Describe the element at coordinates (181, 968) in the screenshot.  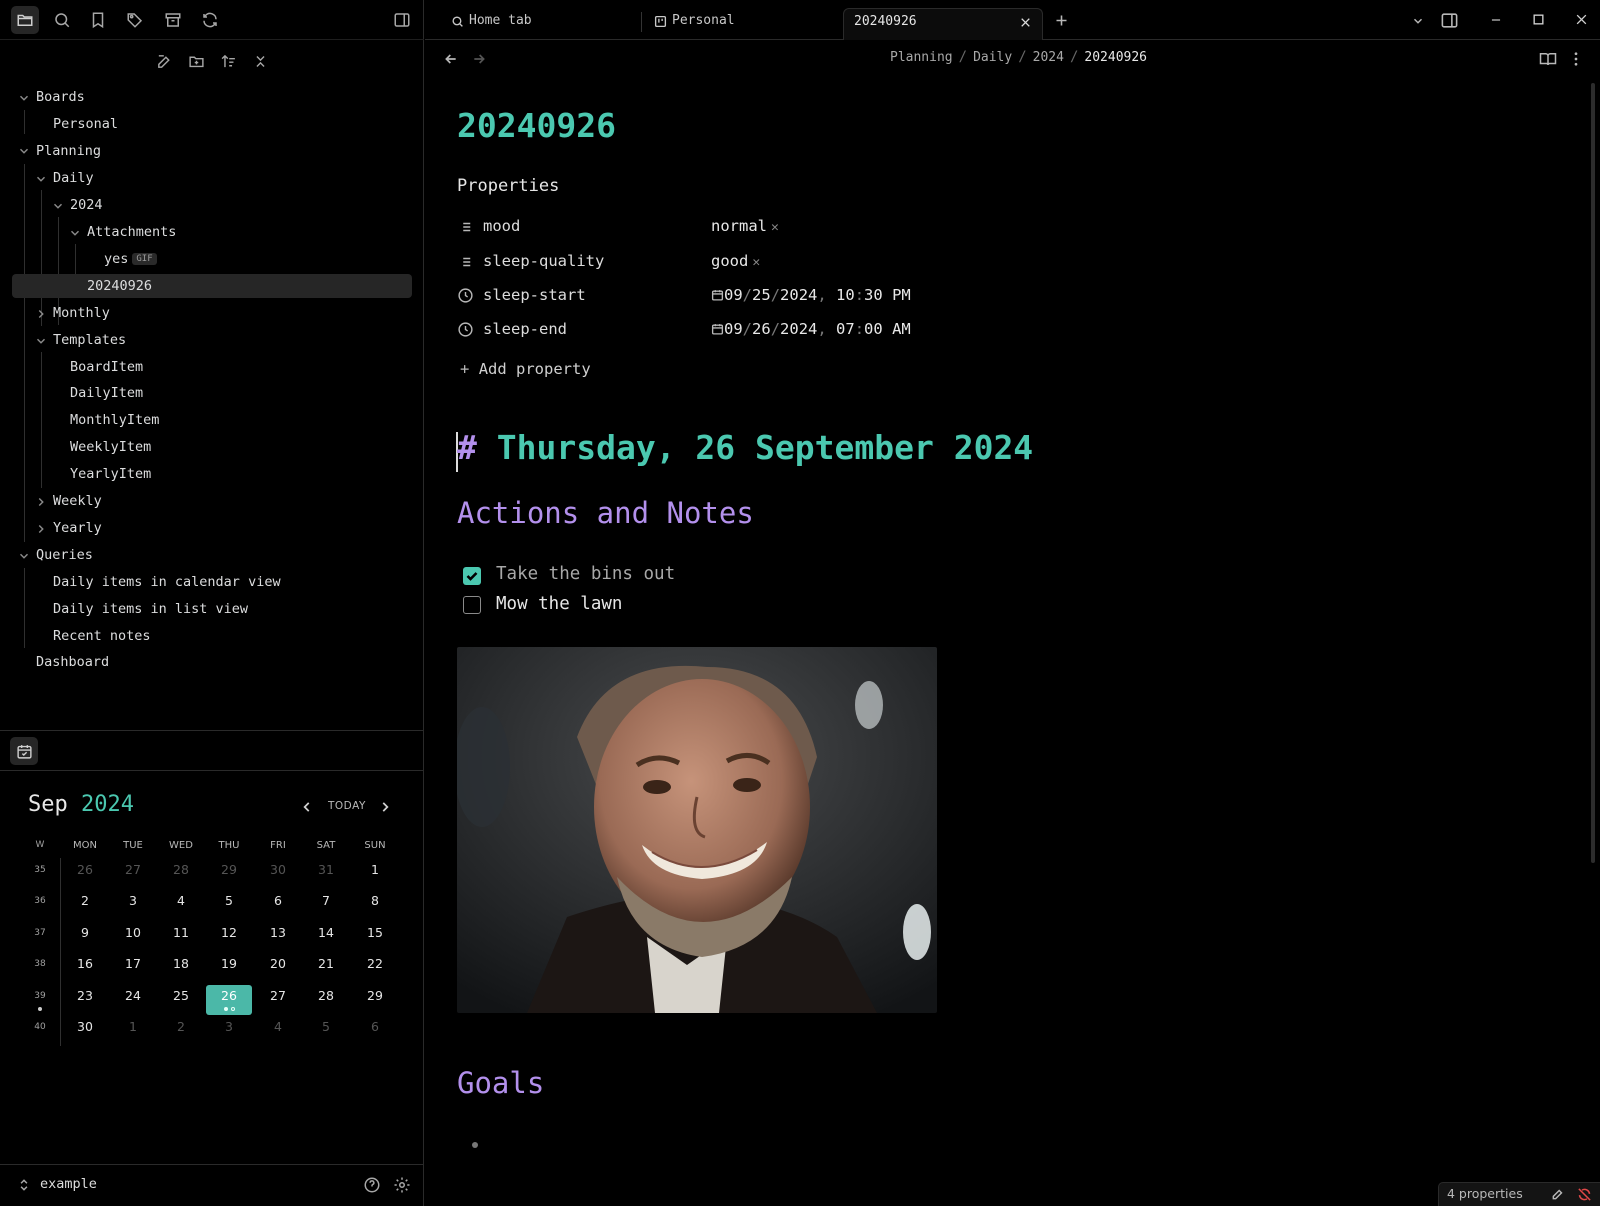
I see `calendar-day: 18` at that location.